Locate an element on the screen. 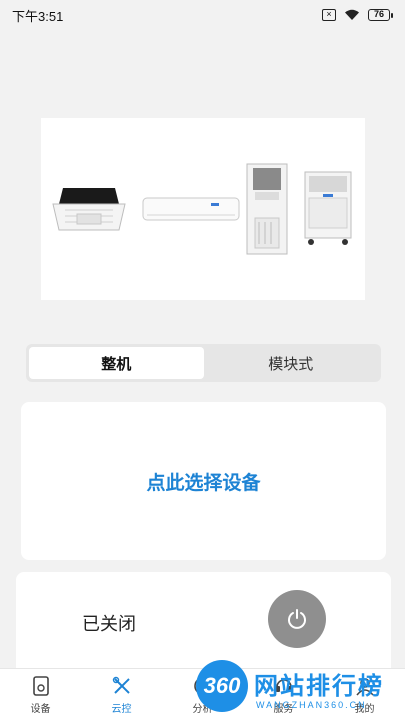 The width and height of the screenshot is (405, 720). status-icons: × 76 is located at coordinates (357, 15).